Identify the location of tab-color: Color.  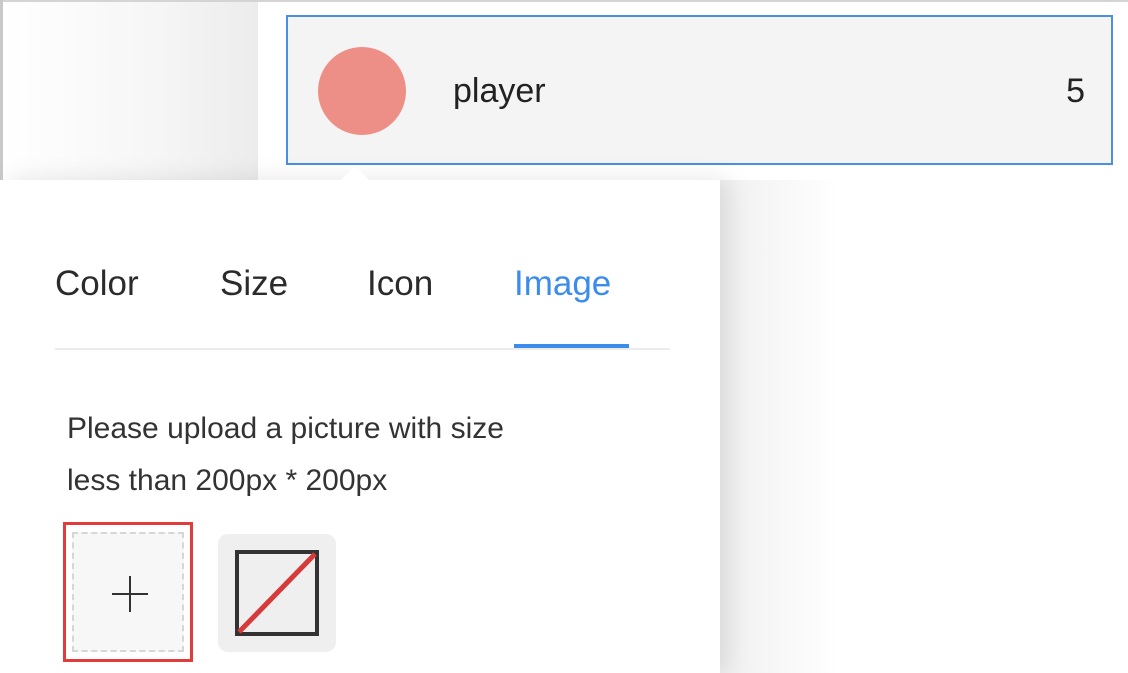
(97, 284).